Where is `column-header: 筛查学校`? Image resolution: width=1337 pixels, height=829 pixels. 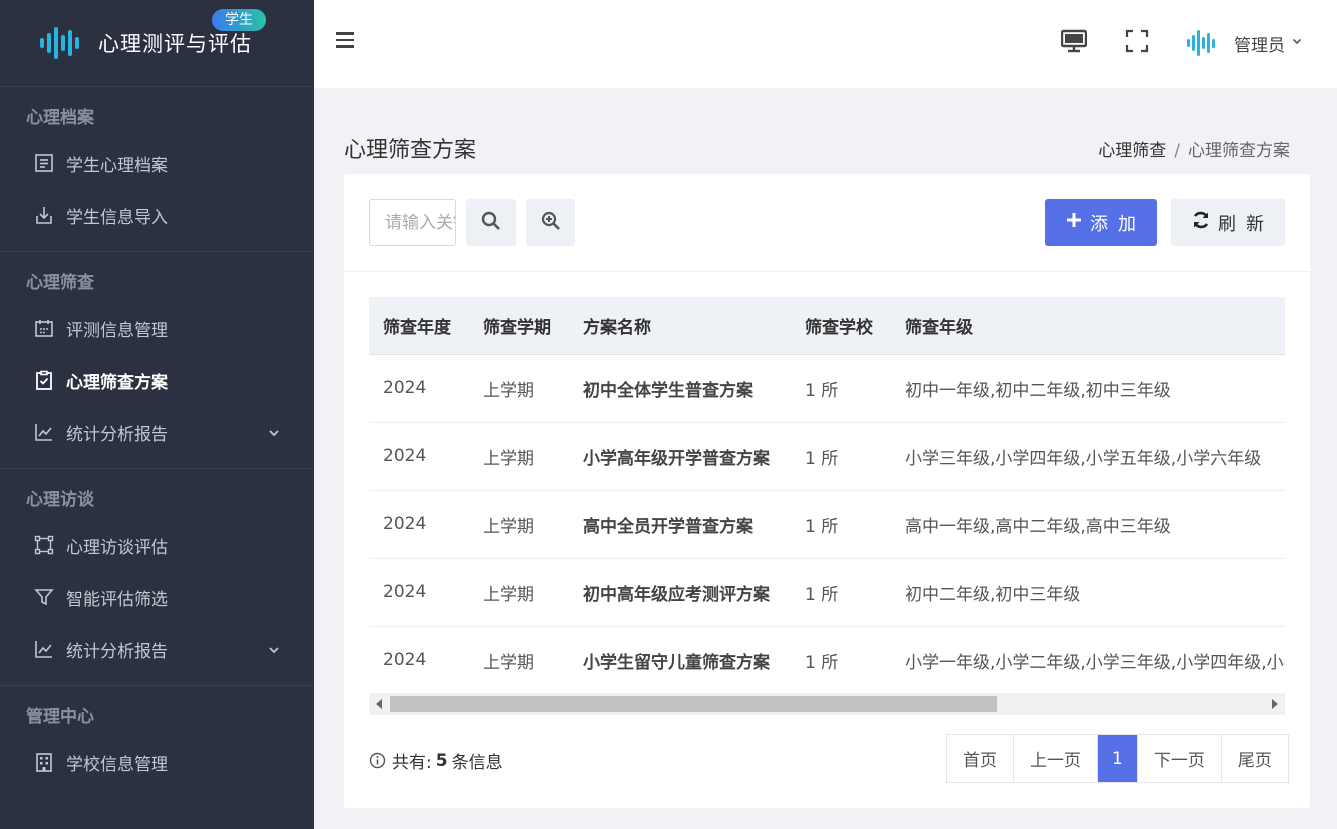
column-header: 筛查学校 is located at coordinates (841, 326).